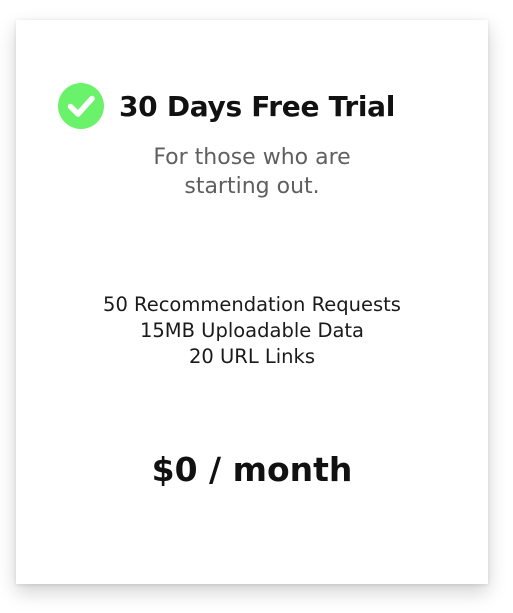 The height and width of the screenshot is (613, 513). Describe the element at coordinates (81, 106) in the screenshot. I see `check-circle-icon` at that location.